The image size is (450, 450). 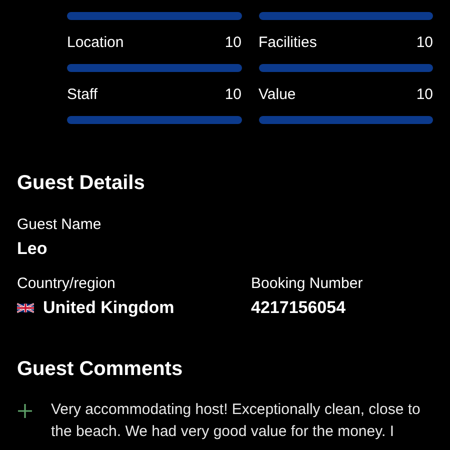 What do you see at coordinates (25, 308) in the screenshot?
I see `flag-icon` at bounding box center [25, 308].